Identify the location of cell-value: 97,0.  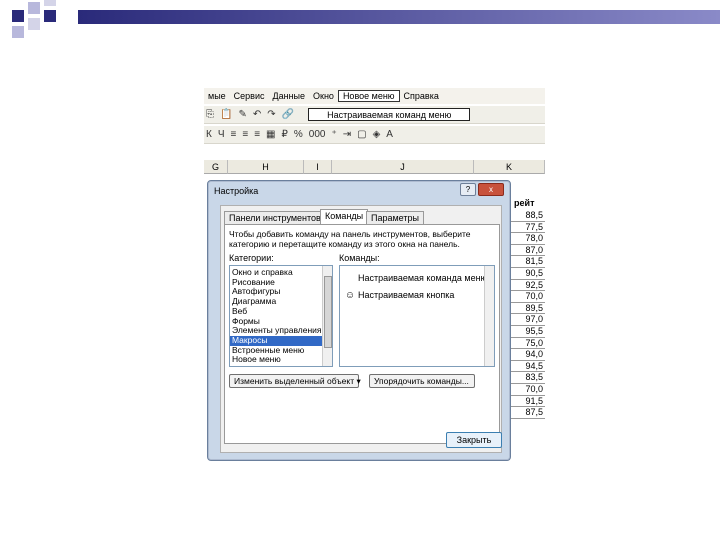
(525, 320).